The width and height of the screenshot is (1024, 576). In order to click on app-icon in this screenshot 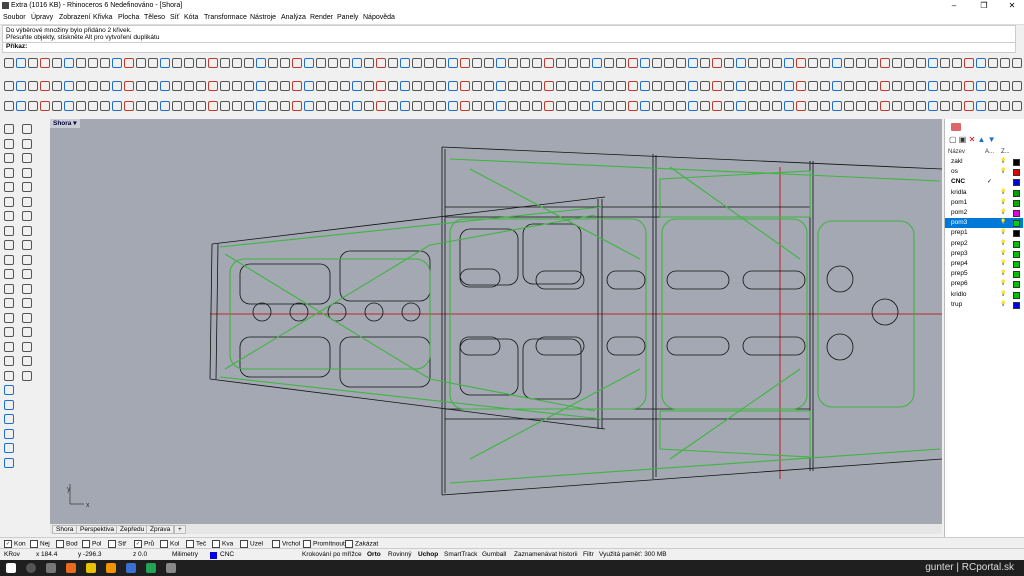, I will do `click(131, 568)`.